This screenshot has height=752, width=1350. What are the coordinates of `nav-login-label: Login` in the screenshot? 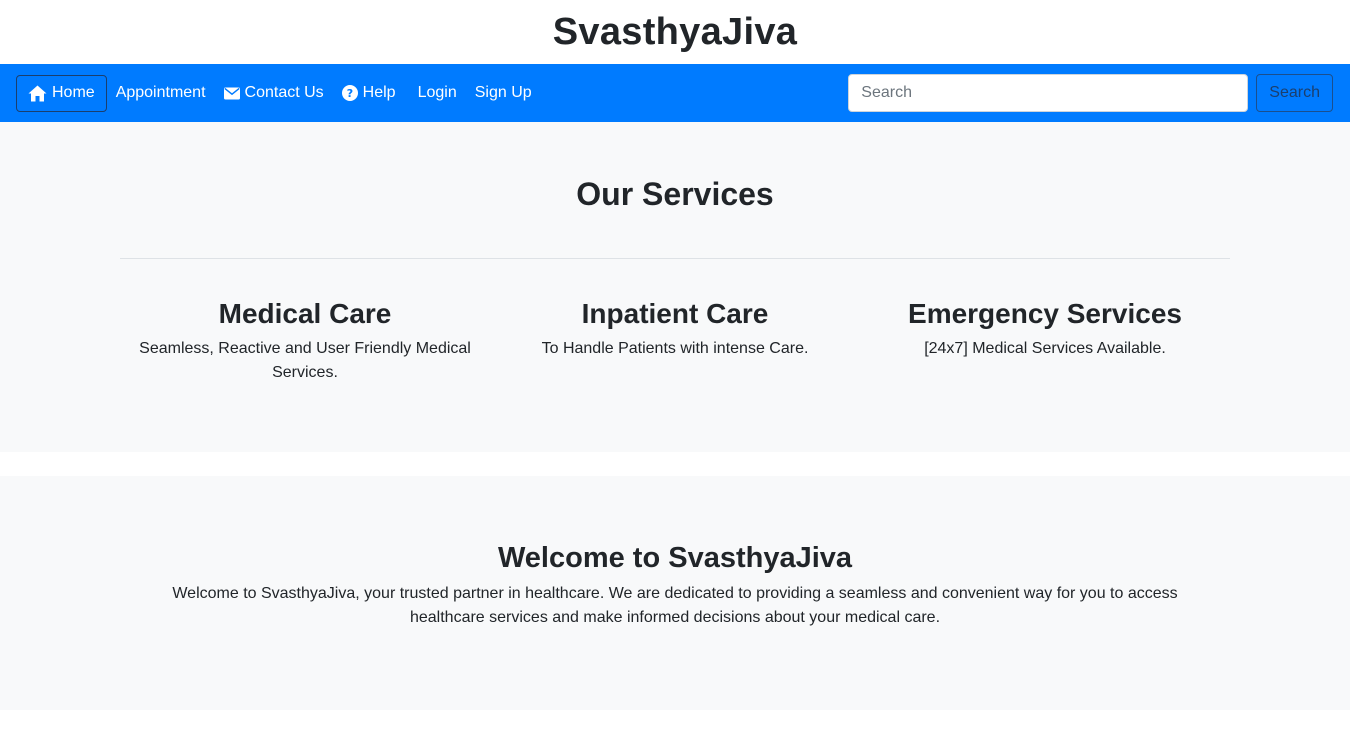 It's located at (437, 92).